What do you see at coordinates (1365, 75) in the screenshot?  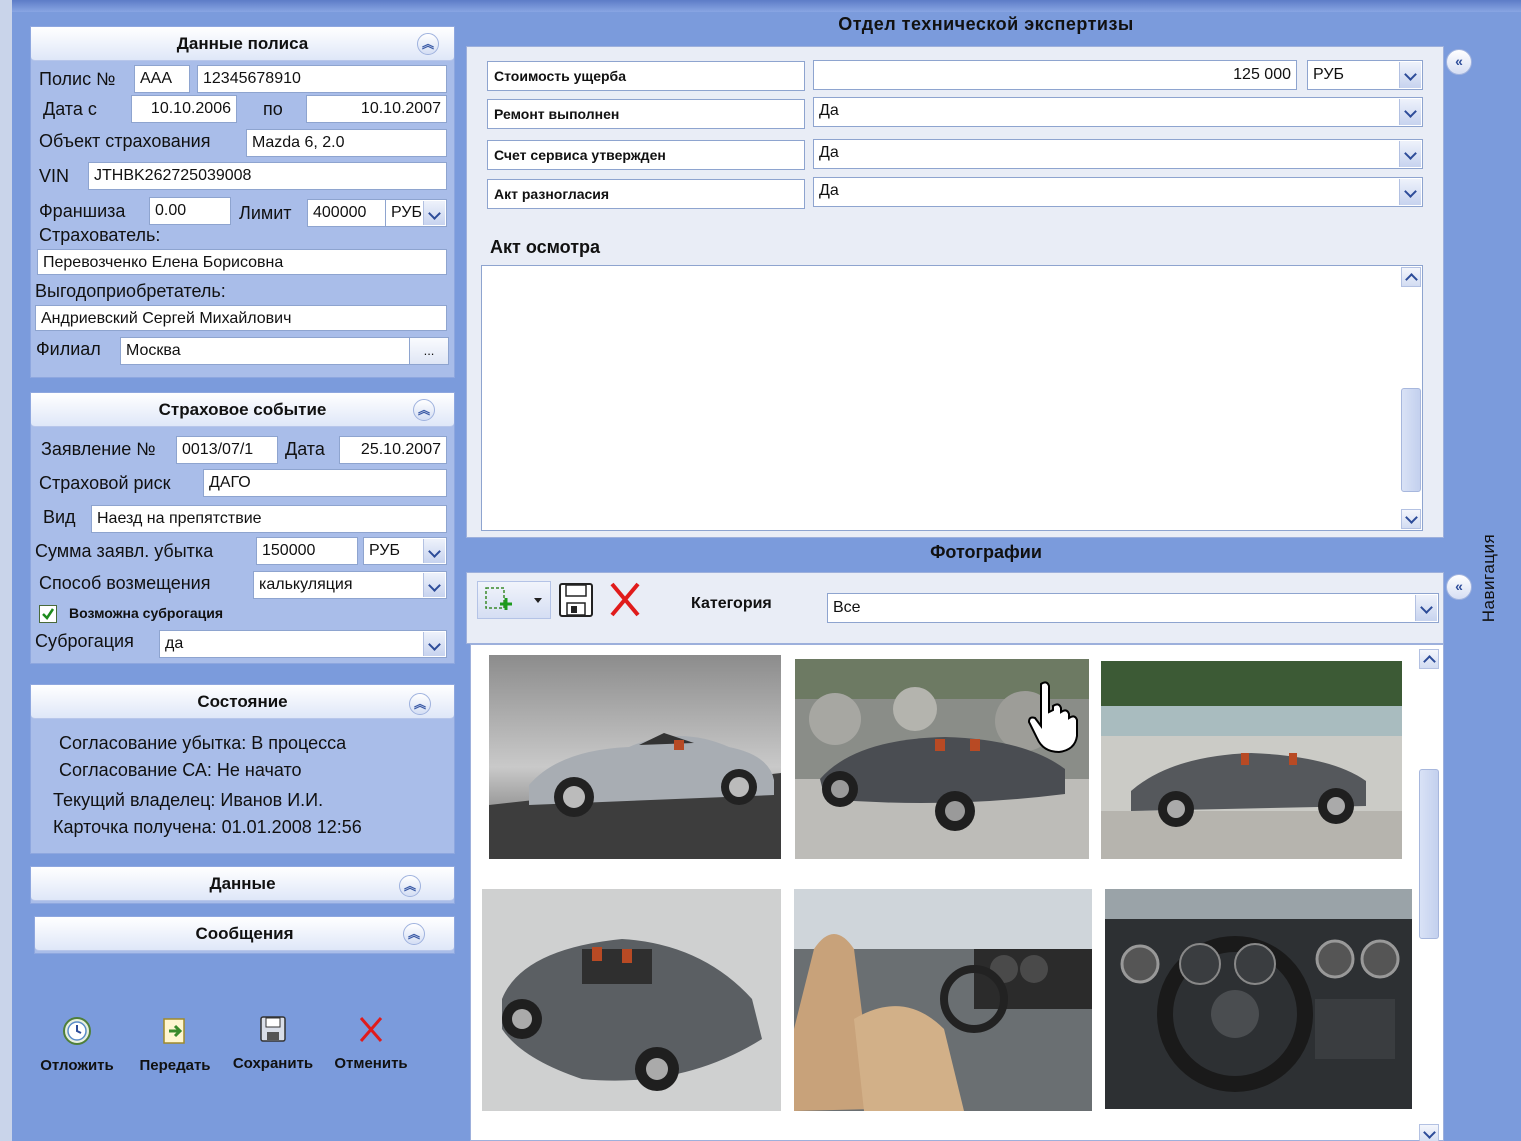 I see `damage-currency-select: РУБ` at bounding box center [1365, 75].